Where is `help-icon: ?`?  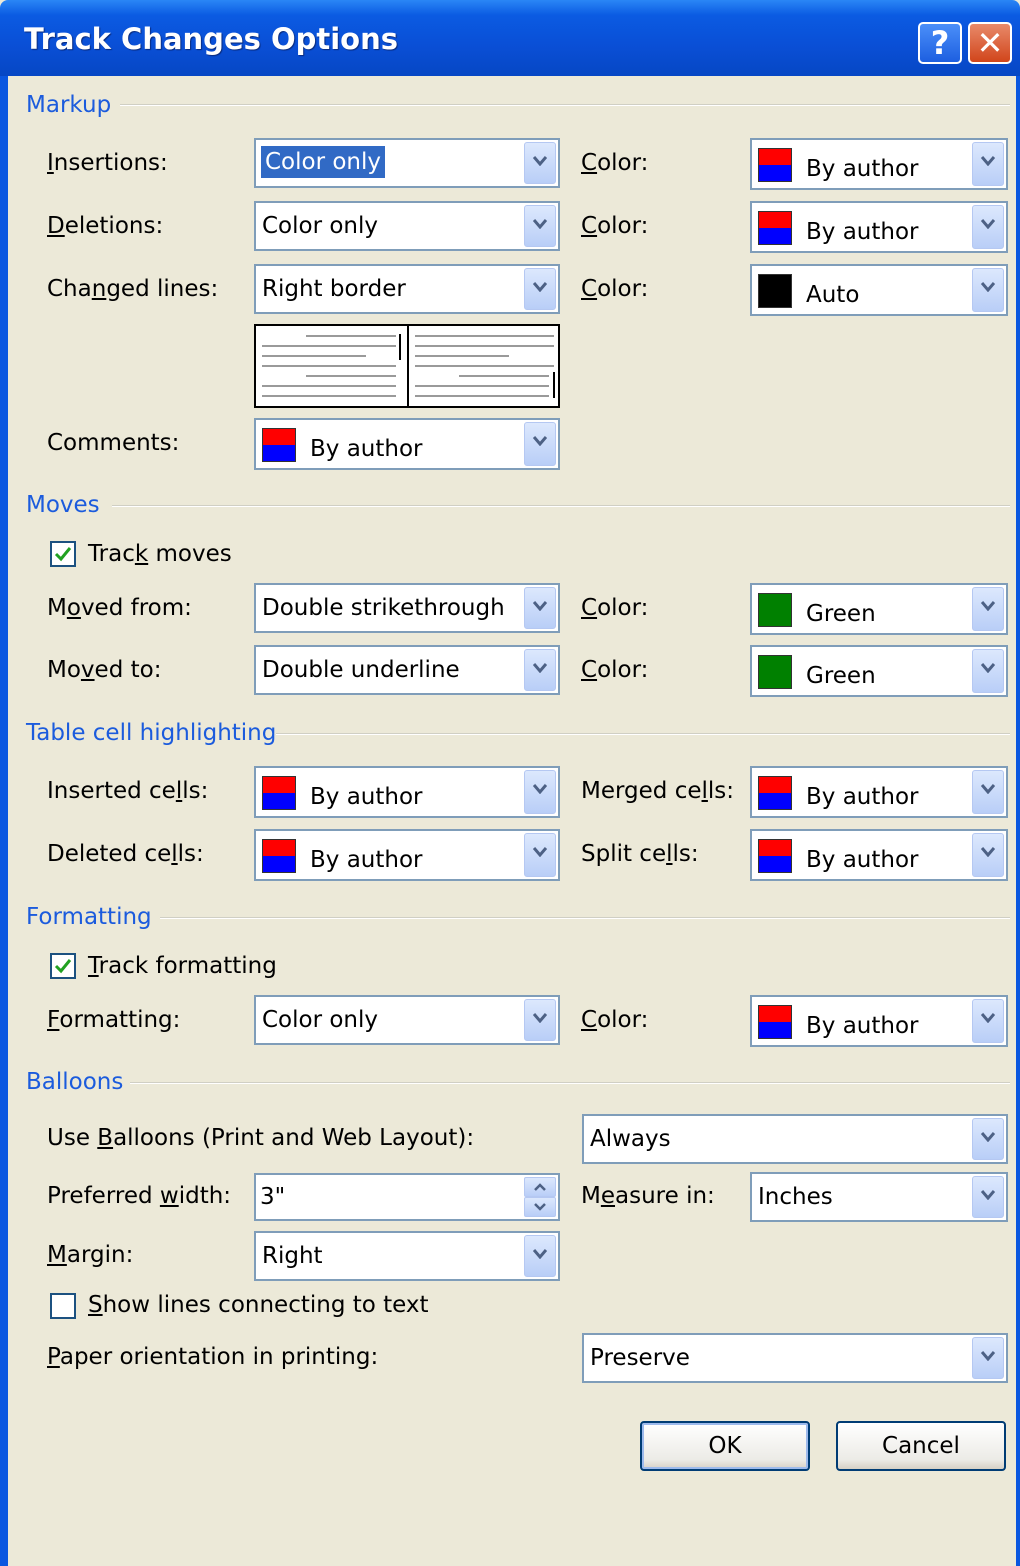
help-icon: ? is located at coordinates (940, 43).